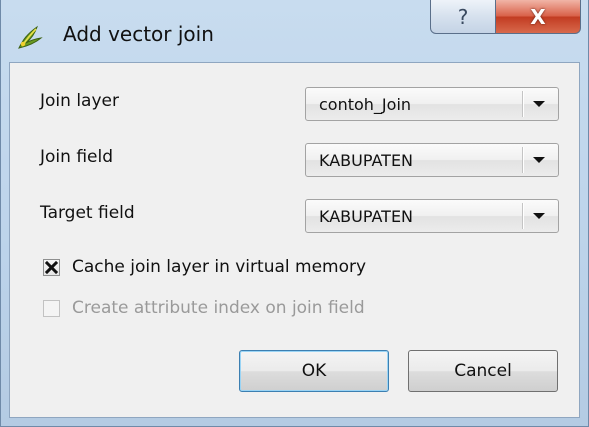  I want to click on close-icon: X, so click(538, 16).